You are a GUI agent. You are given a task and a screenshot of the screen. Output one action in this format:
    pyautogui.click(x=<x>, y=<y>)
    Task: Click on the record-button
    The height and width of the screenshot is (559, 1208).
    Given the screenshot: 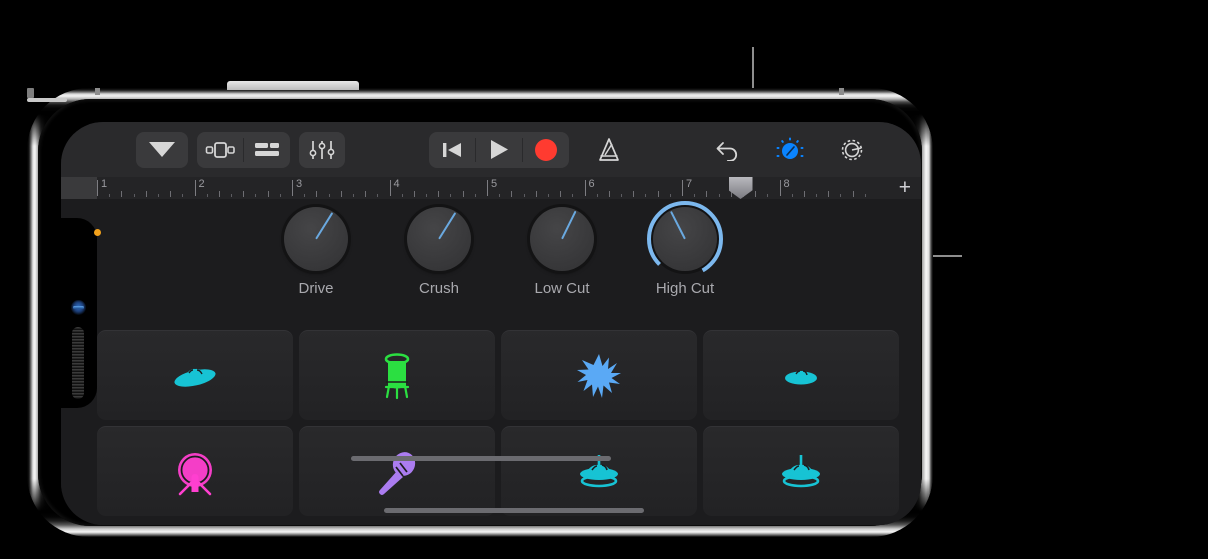 What is the action you would take?
    pyautogui.click(x=546, y=150)
    